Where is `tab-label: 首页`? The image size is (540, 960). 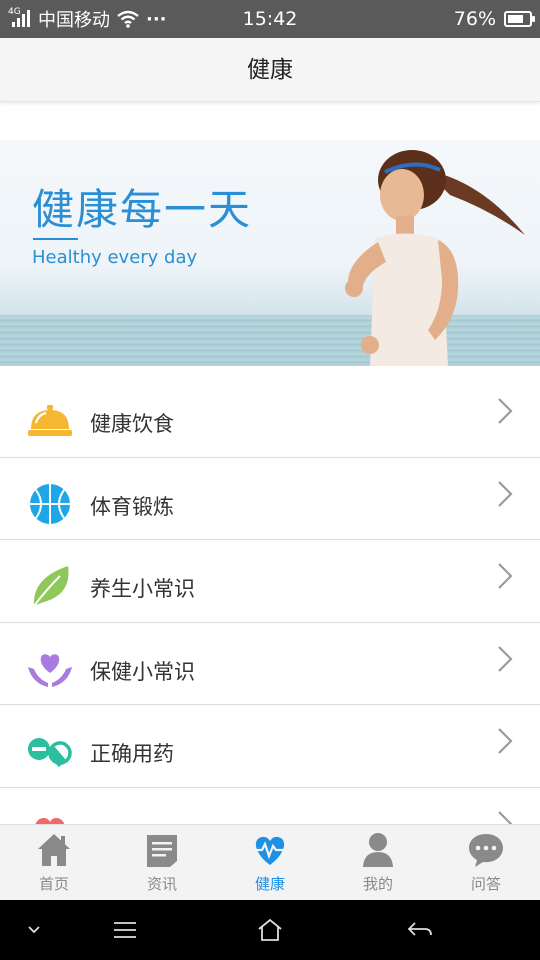
tab-label: 首页 is located at coordinates (53, 884).